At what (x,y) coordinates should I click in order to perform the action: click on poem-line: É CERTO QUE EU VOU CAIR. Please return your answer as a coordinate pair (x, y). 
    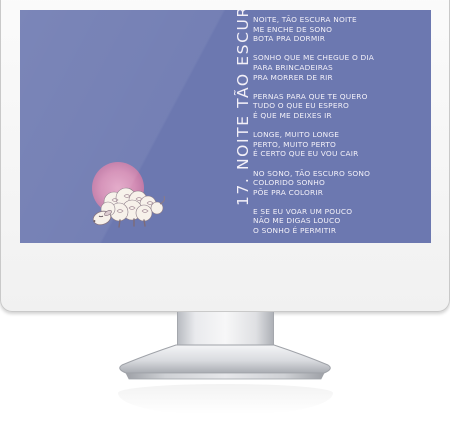
    Looking at the image, I should click on (306, 154).